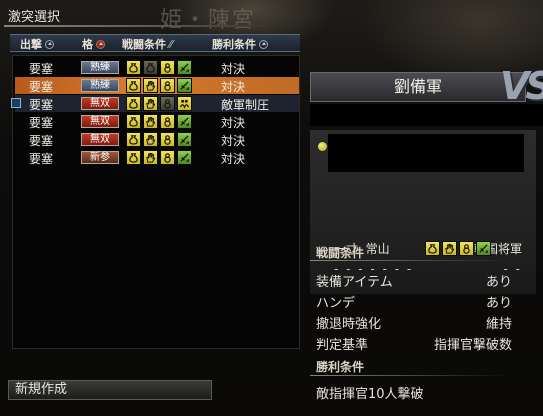 The height and width of the screenshot is (416, 543). What do you see at coordinates (87, 44) in the screenshot?
I see `header-rank-label: 格` at bounding box center [87, 44].